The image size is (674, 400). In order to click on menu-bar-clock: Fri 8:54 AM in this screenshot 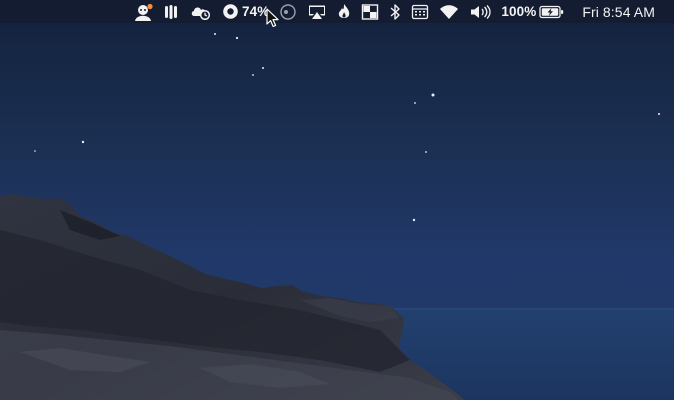, I will do `click(615, 11)`.